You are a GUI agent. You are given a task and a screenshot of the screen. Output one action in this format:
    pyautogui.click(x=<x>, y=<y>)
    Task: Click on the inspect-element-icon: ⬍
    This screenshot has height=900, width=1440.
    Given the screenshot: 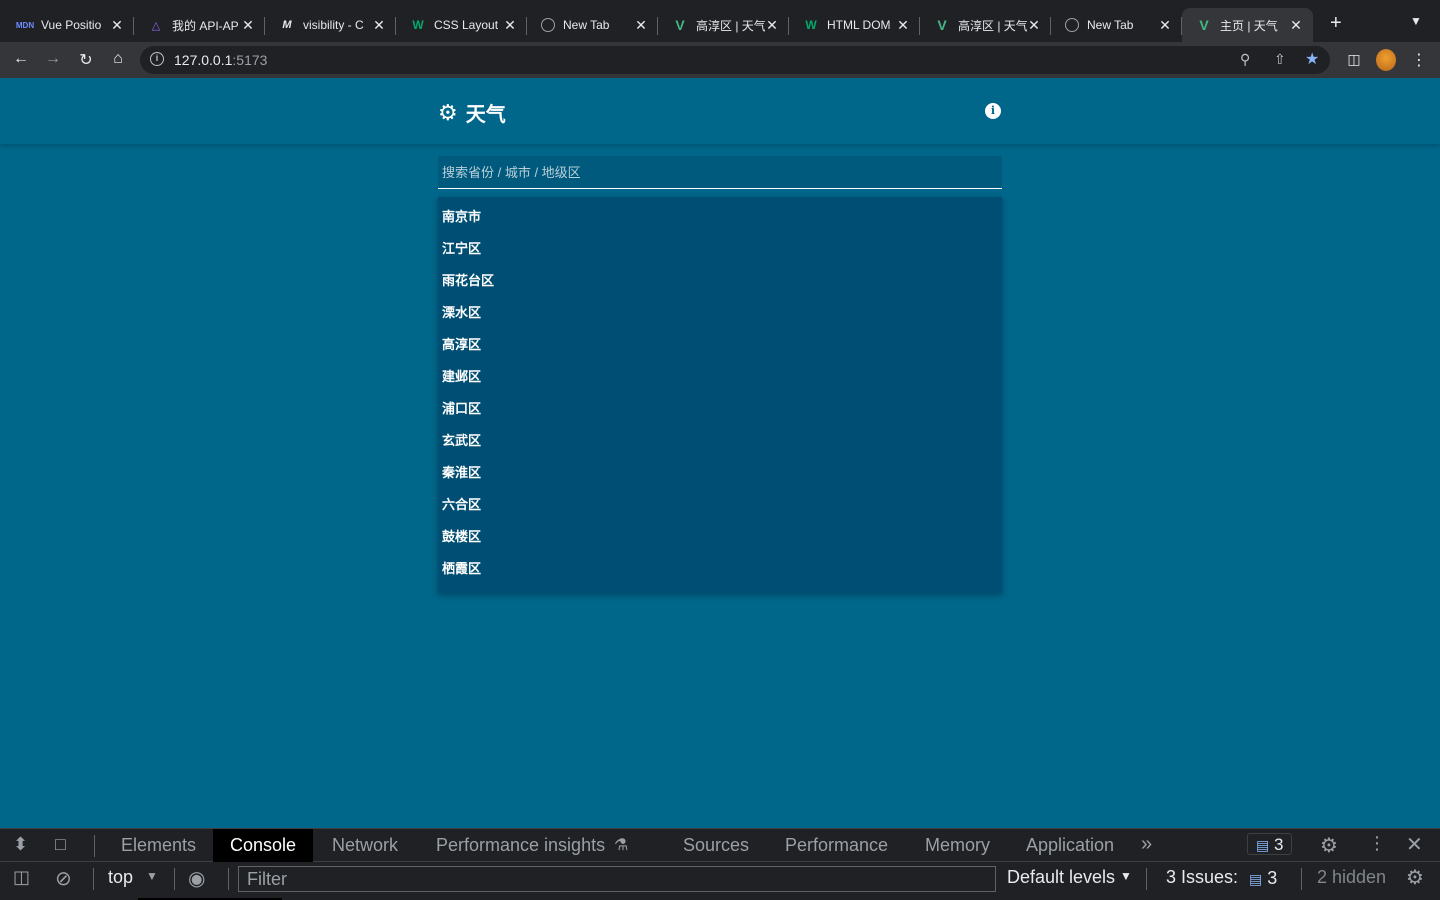 What is the action you would take?
    pyautogui.click(x=20, y=844)
    